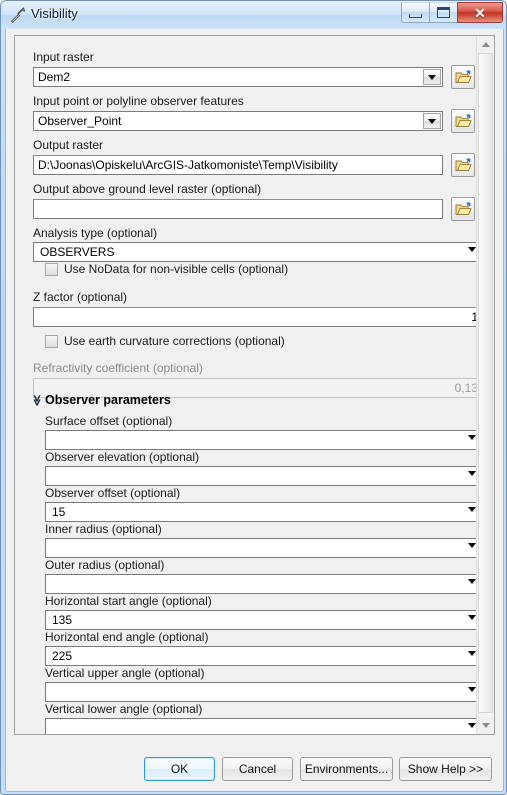  I want to click on output-agl-raster-input, so click(238, 209).